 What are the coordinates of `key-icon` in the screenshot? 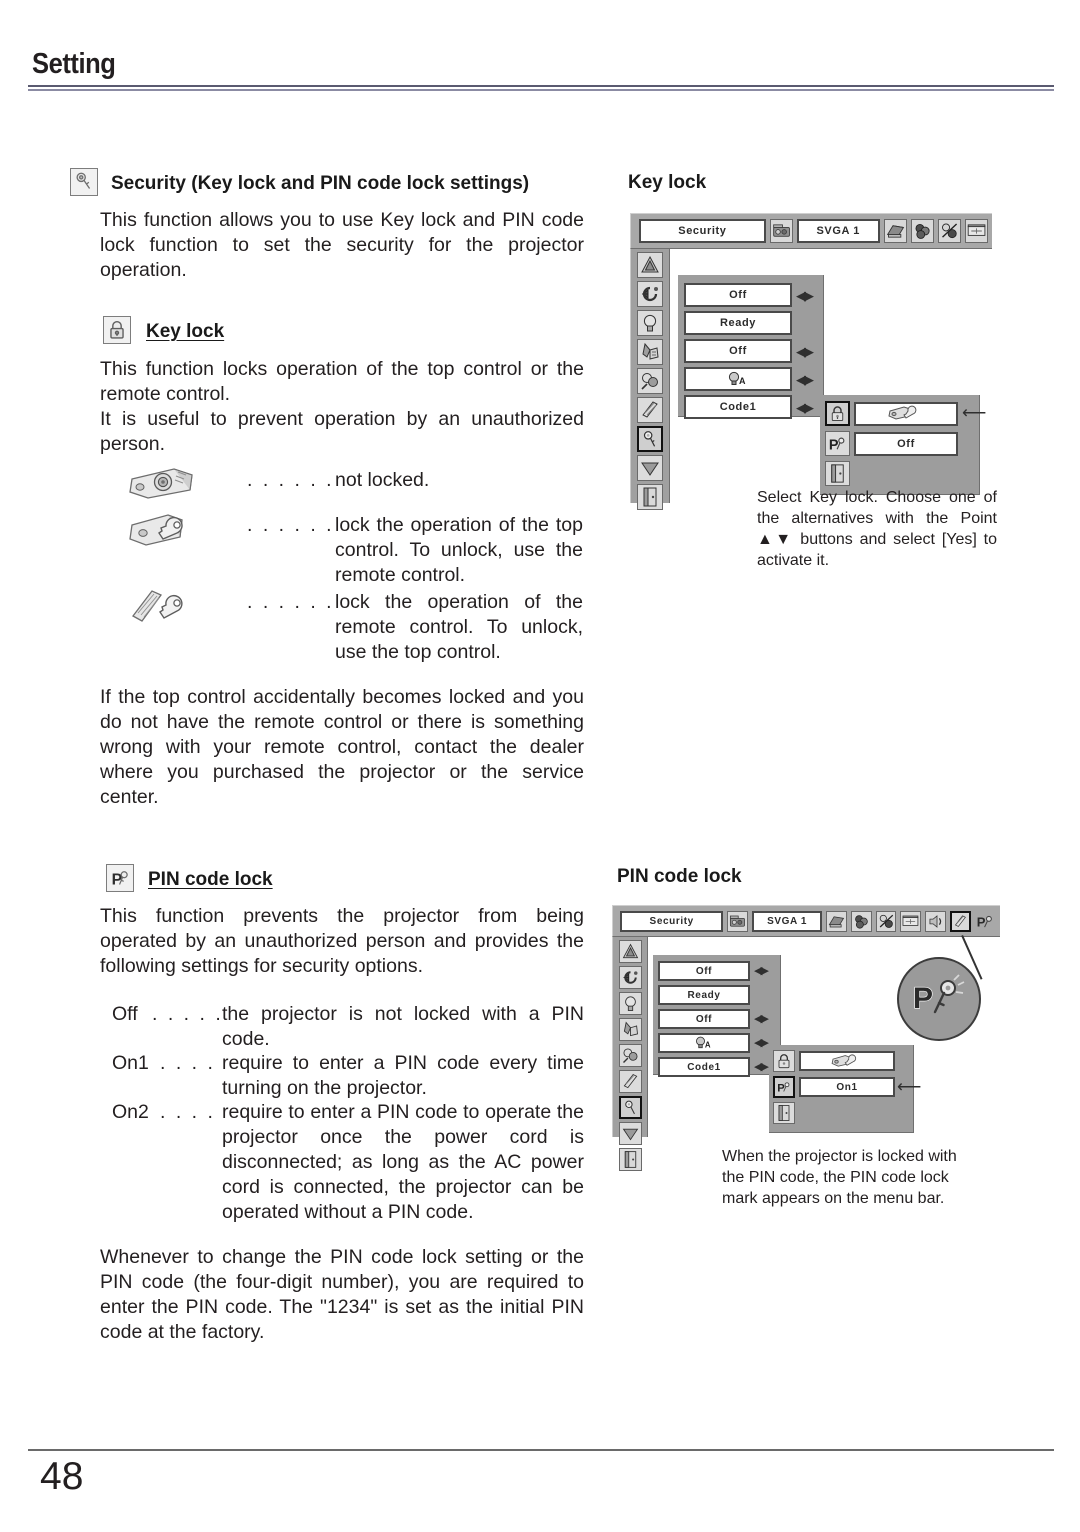 It's located at (84, 182).